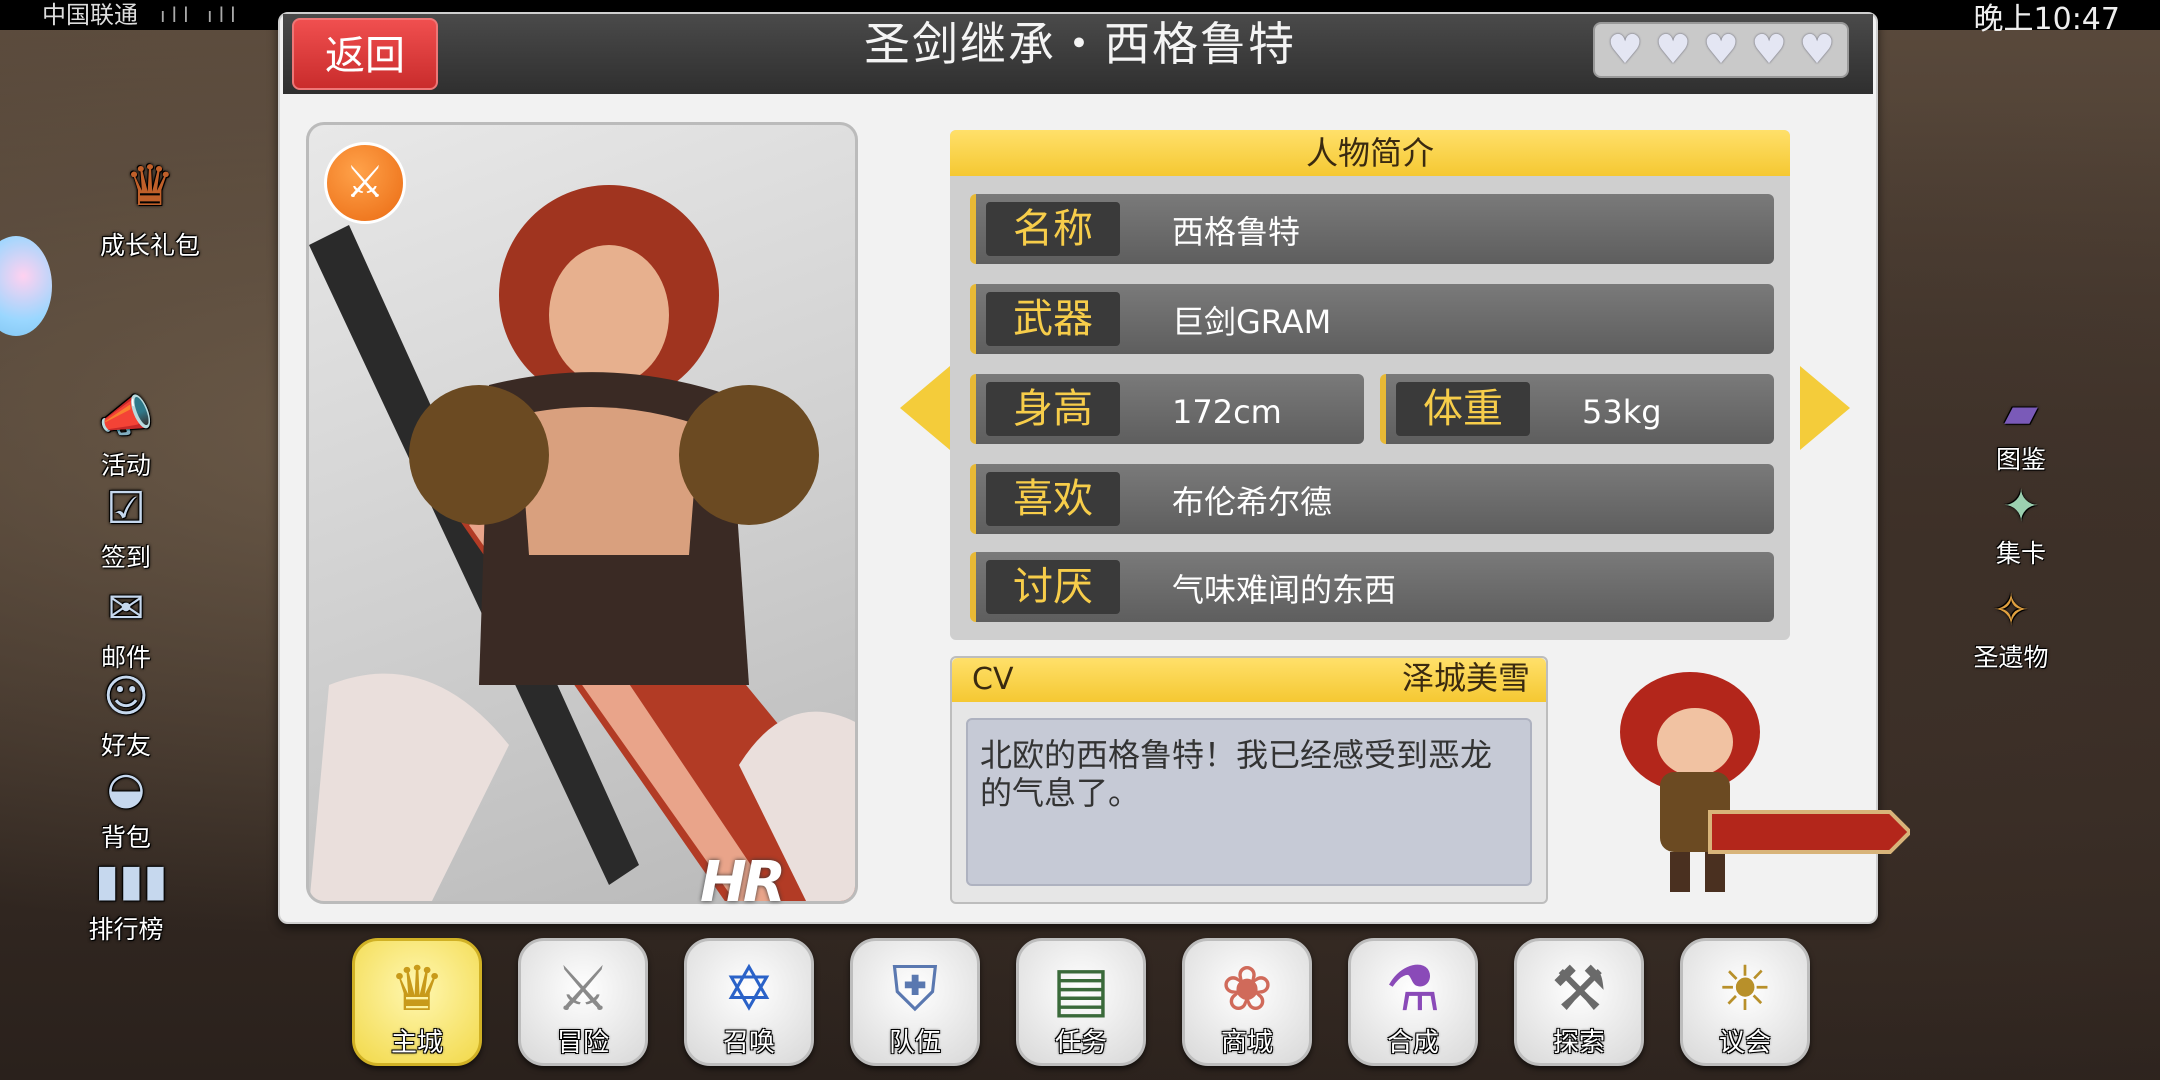 The width and height of the screenshot is (2160, 1080). Describe the element at coordinates (416, 1043) in the screenshot. I see `nav-label: 主城` at that location.